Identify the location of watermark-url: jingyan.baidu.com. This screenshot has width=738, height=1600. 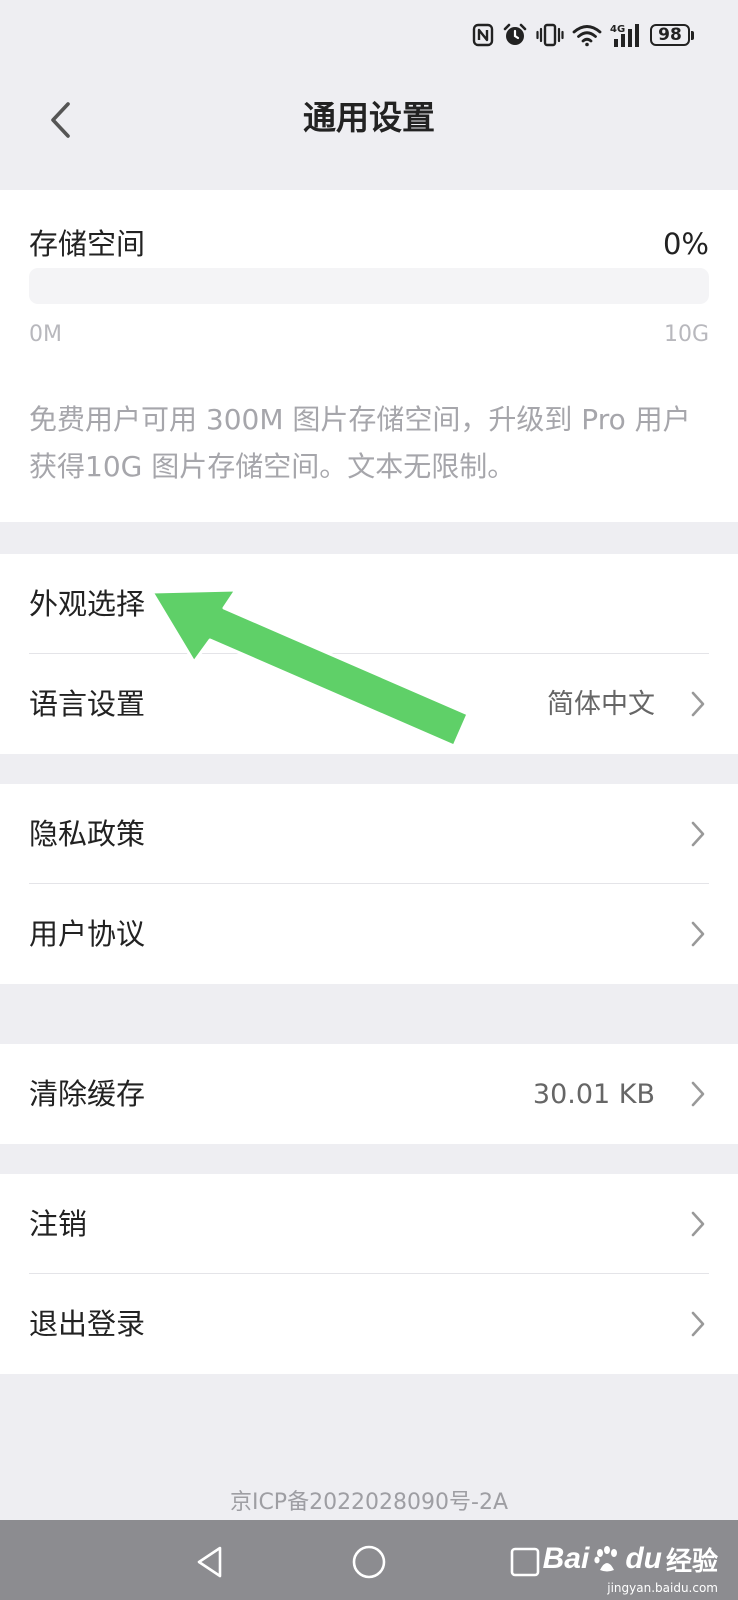
(662, 1588).